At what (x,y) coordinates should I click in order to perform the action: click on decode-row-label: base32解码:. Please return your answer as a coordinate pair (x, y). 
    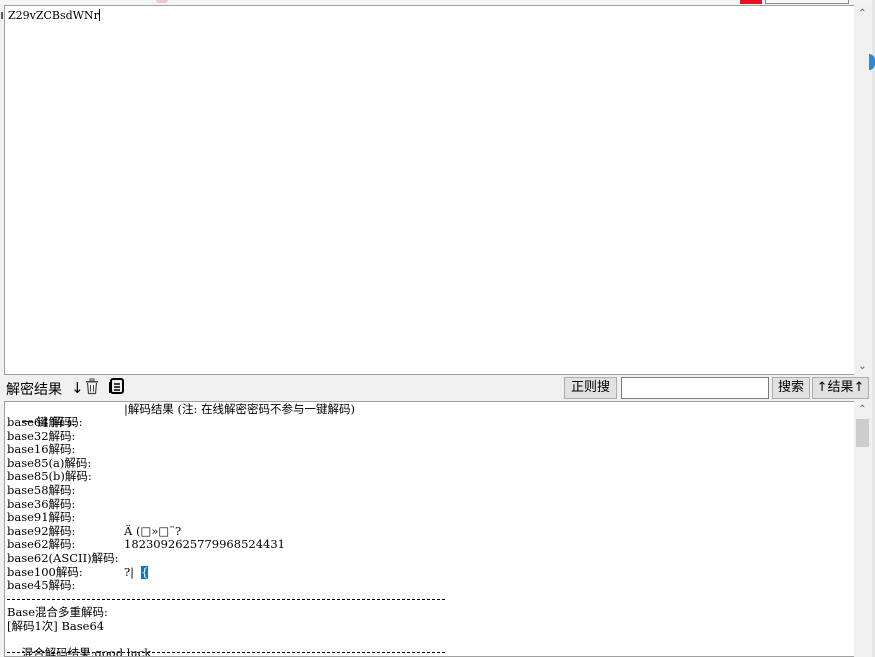
    Looking at the image, I should click on (41, 435).